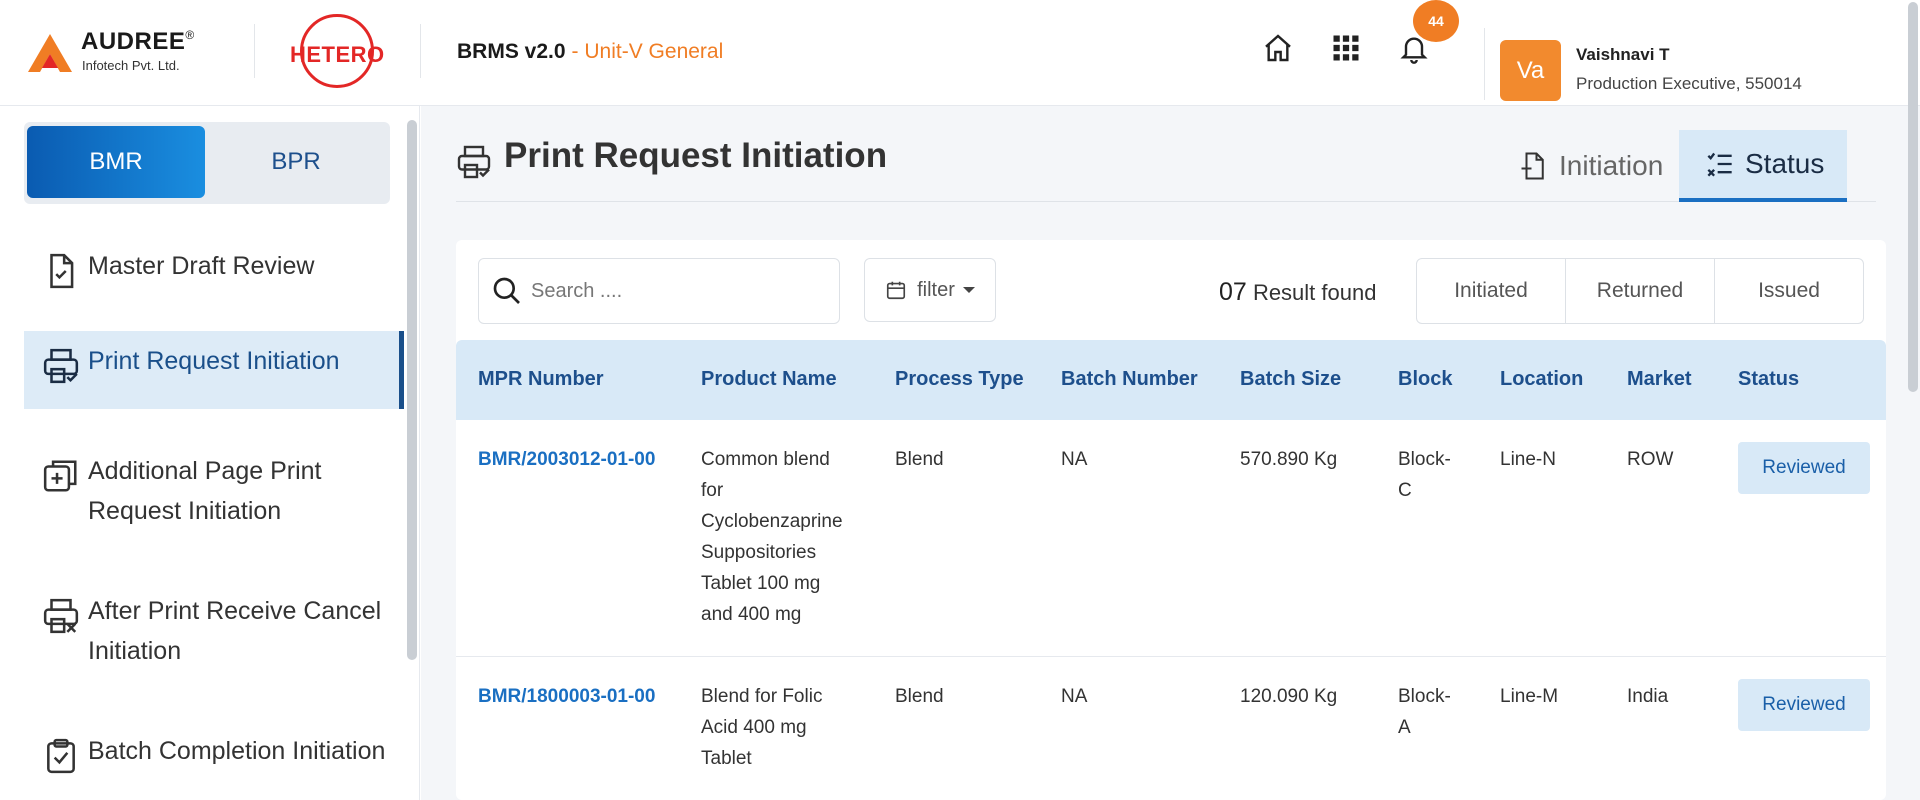 The height and width of the screenshot is (800, 1920). Describe the element at coordinates (511, 51) in the screenshot. I see `app-name: BRMS v2.0` at that location.